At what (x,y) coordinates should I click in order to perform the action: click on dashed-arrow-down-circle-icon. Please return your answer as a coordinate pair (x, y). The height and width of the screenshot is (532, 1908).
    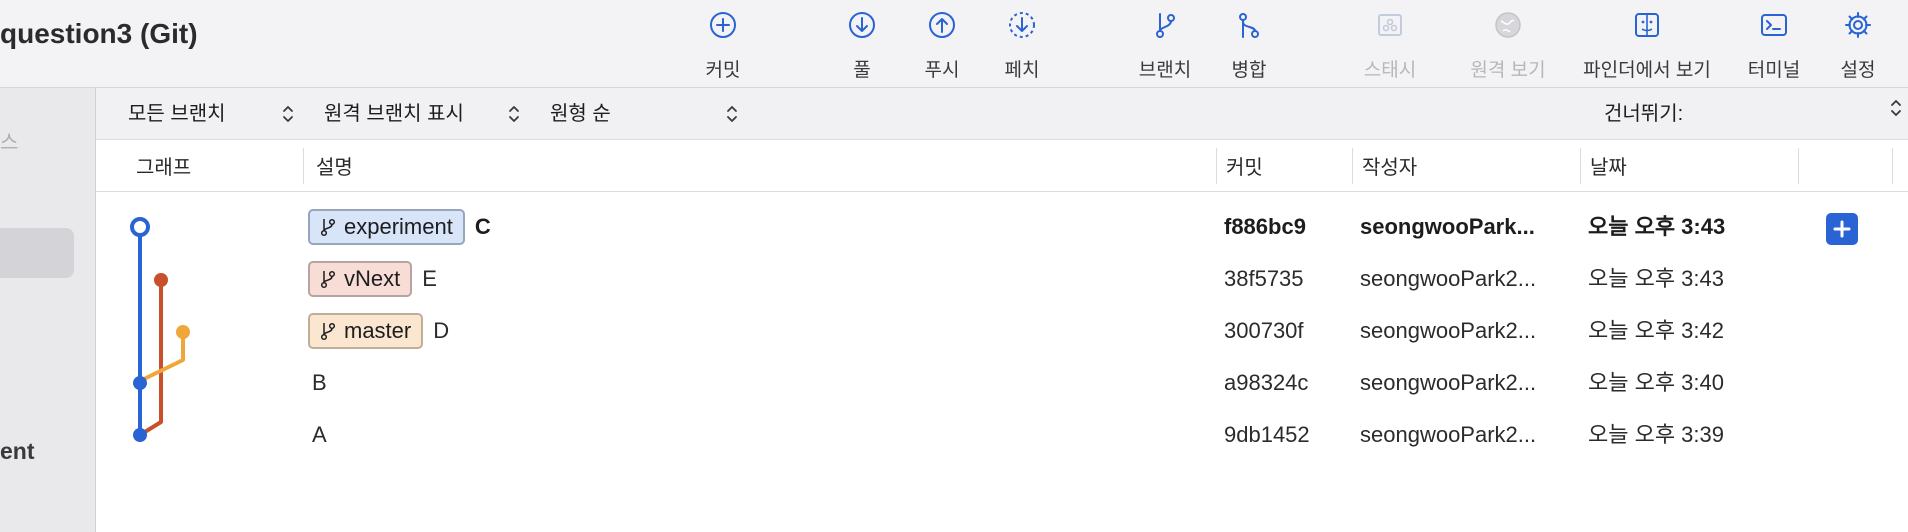
    Looking at the image, I should click on (1022, 25).